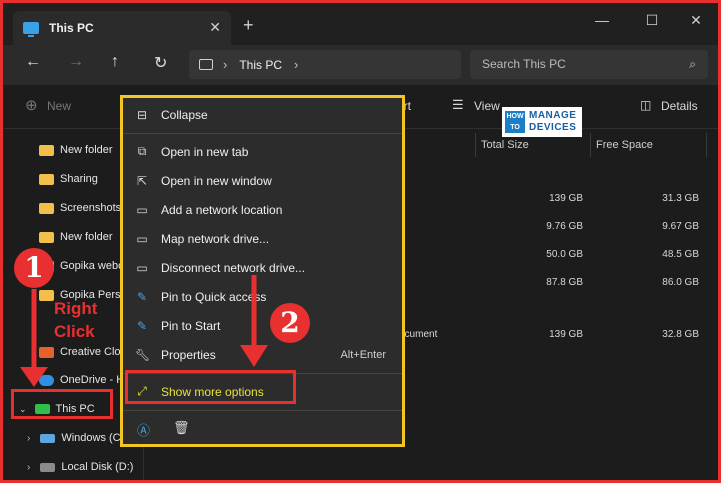 The image size is (721, 483). I want to click on annotation-arrows, so click(144, 331).